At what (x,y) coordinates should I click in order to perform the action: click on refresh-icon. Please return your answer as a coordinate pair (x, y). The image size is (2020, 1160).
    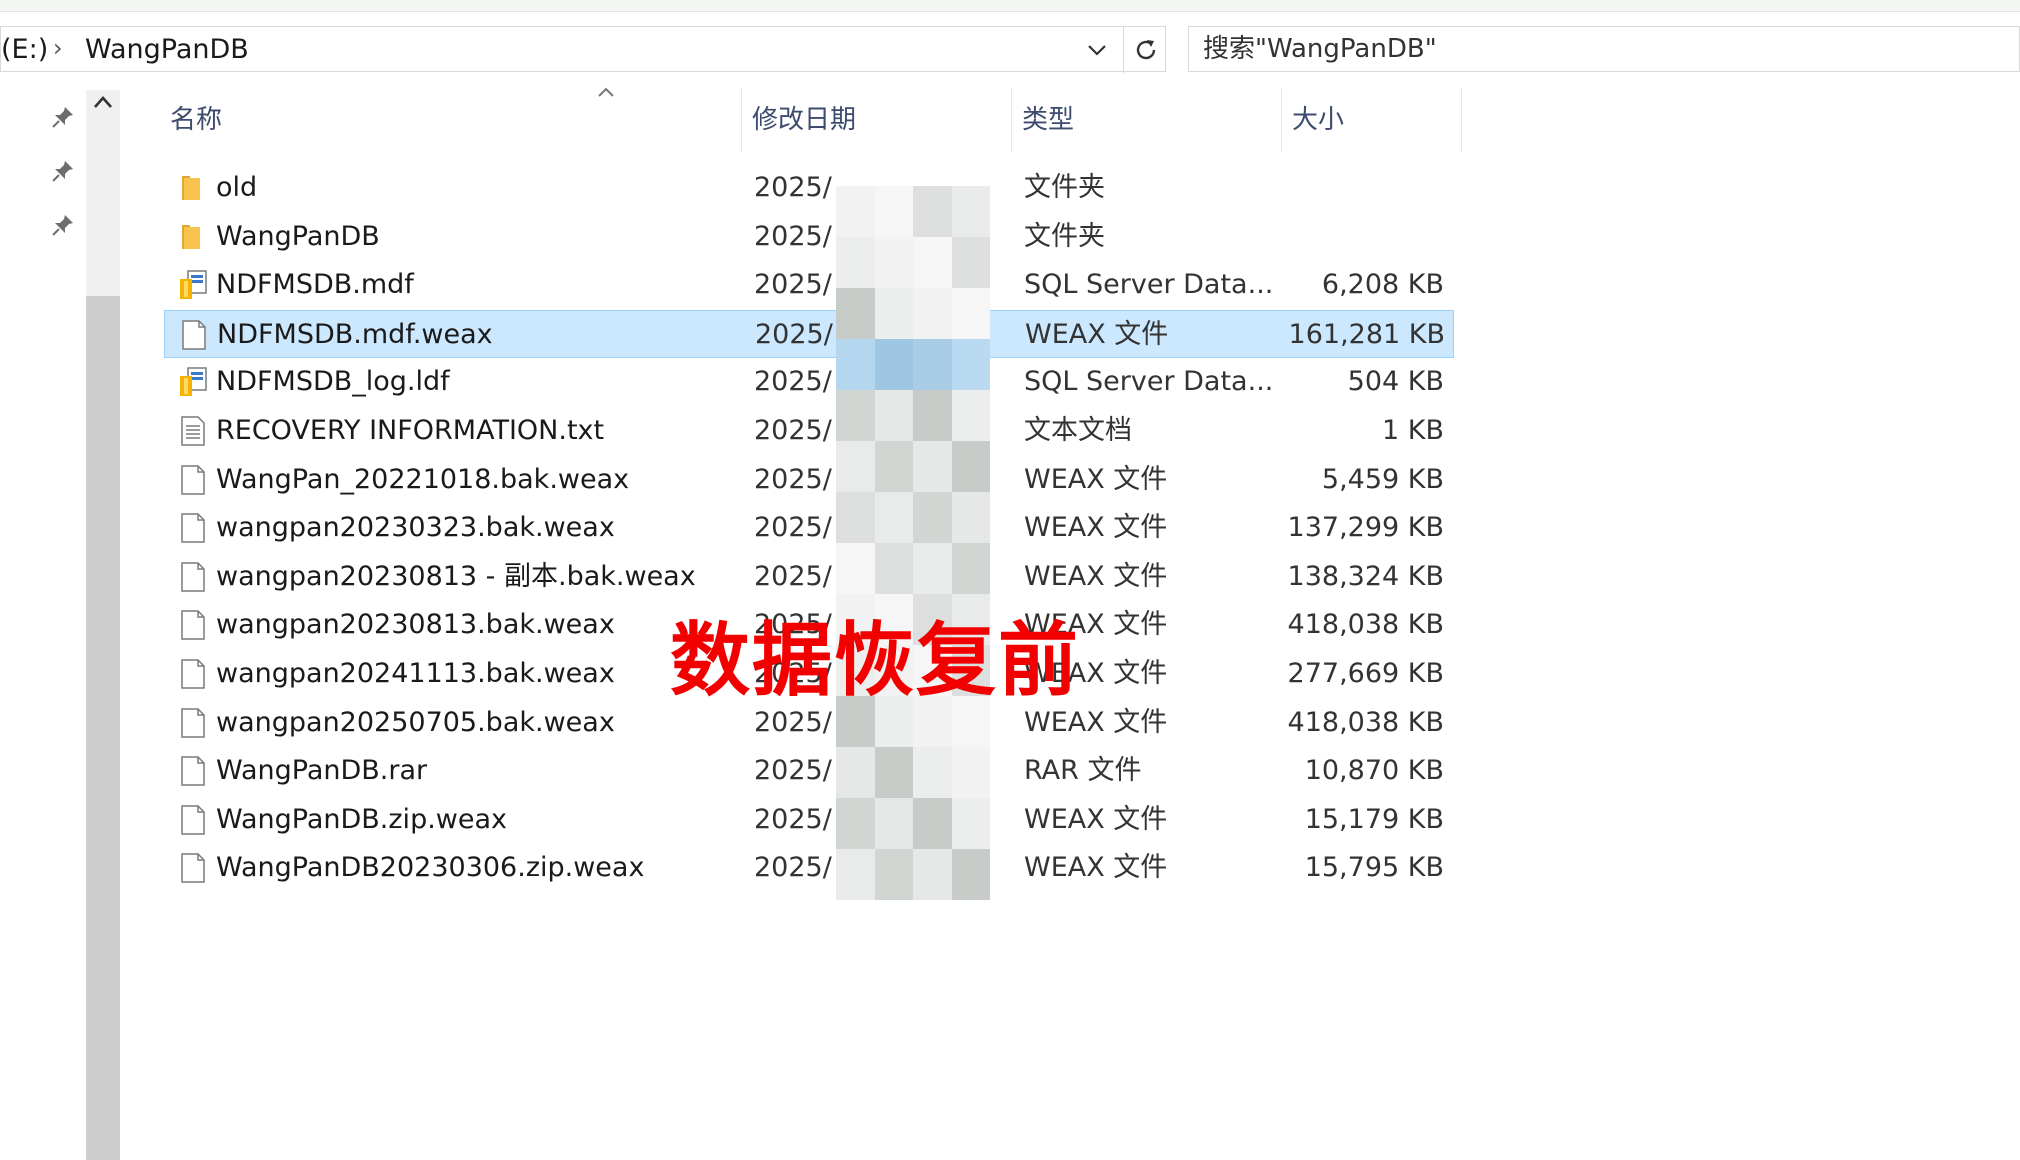
    Looking at the image, I should click on (1145, 50).